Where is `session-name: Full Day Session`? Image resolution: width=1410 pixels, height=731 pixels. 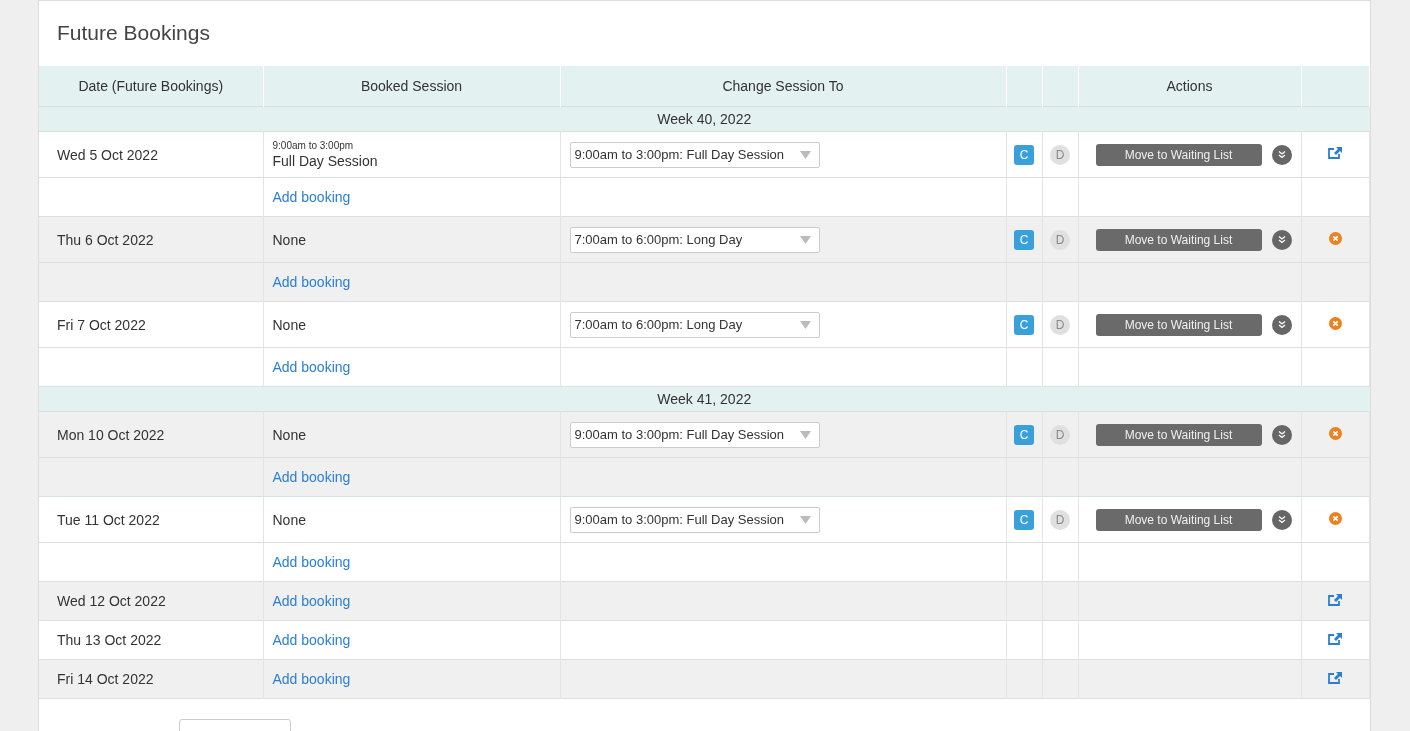
session-name: Full Day Session is located at coordinates (325, 161).